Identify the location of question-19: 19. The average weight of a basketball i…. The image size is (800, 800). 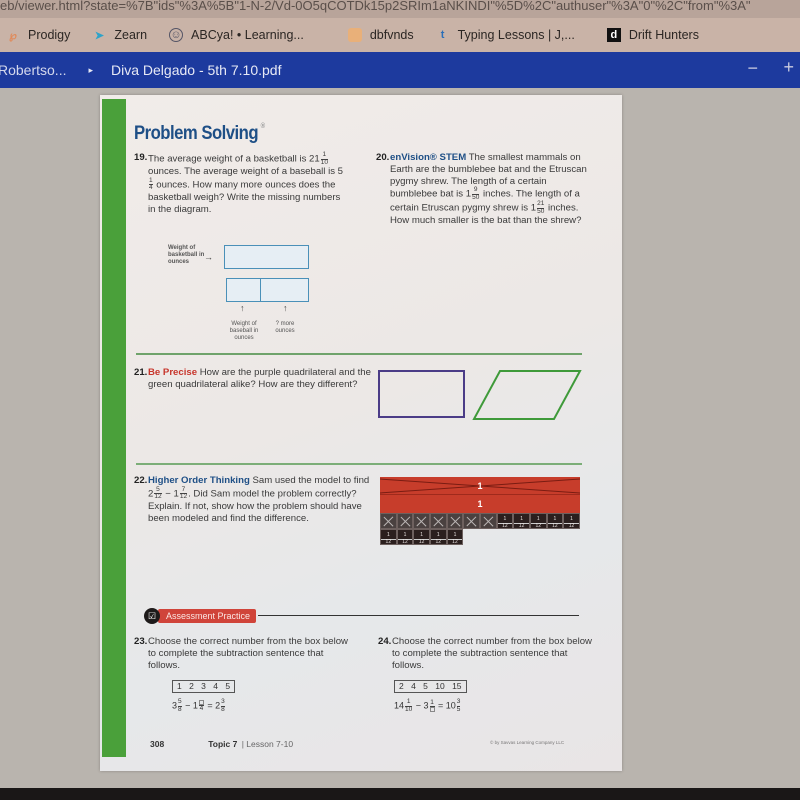
(241, 183).